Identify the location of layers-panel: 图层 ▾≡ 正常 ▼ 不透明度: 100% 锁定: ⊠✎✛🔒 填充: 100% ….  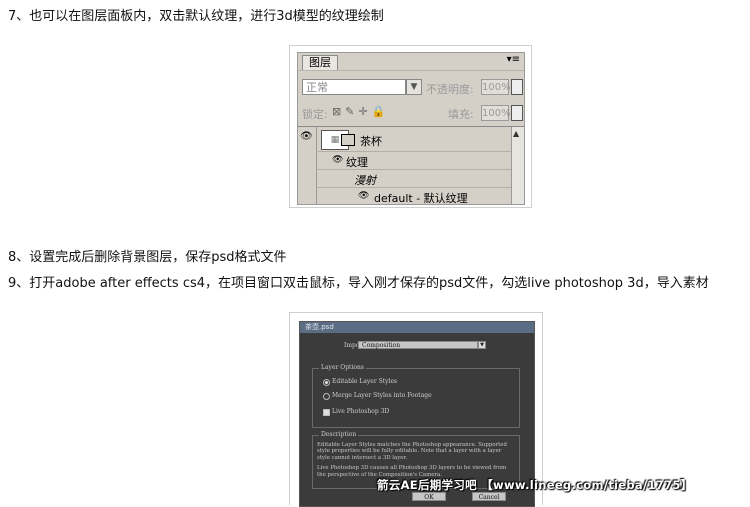
(411, 128).